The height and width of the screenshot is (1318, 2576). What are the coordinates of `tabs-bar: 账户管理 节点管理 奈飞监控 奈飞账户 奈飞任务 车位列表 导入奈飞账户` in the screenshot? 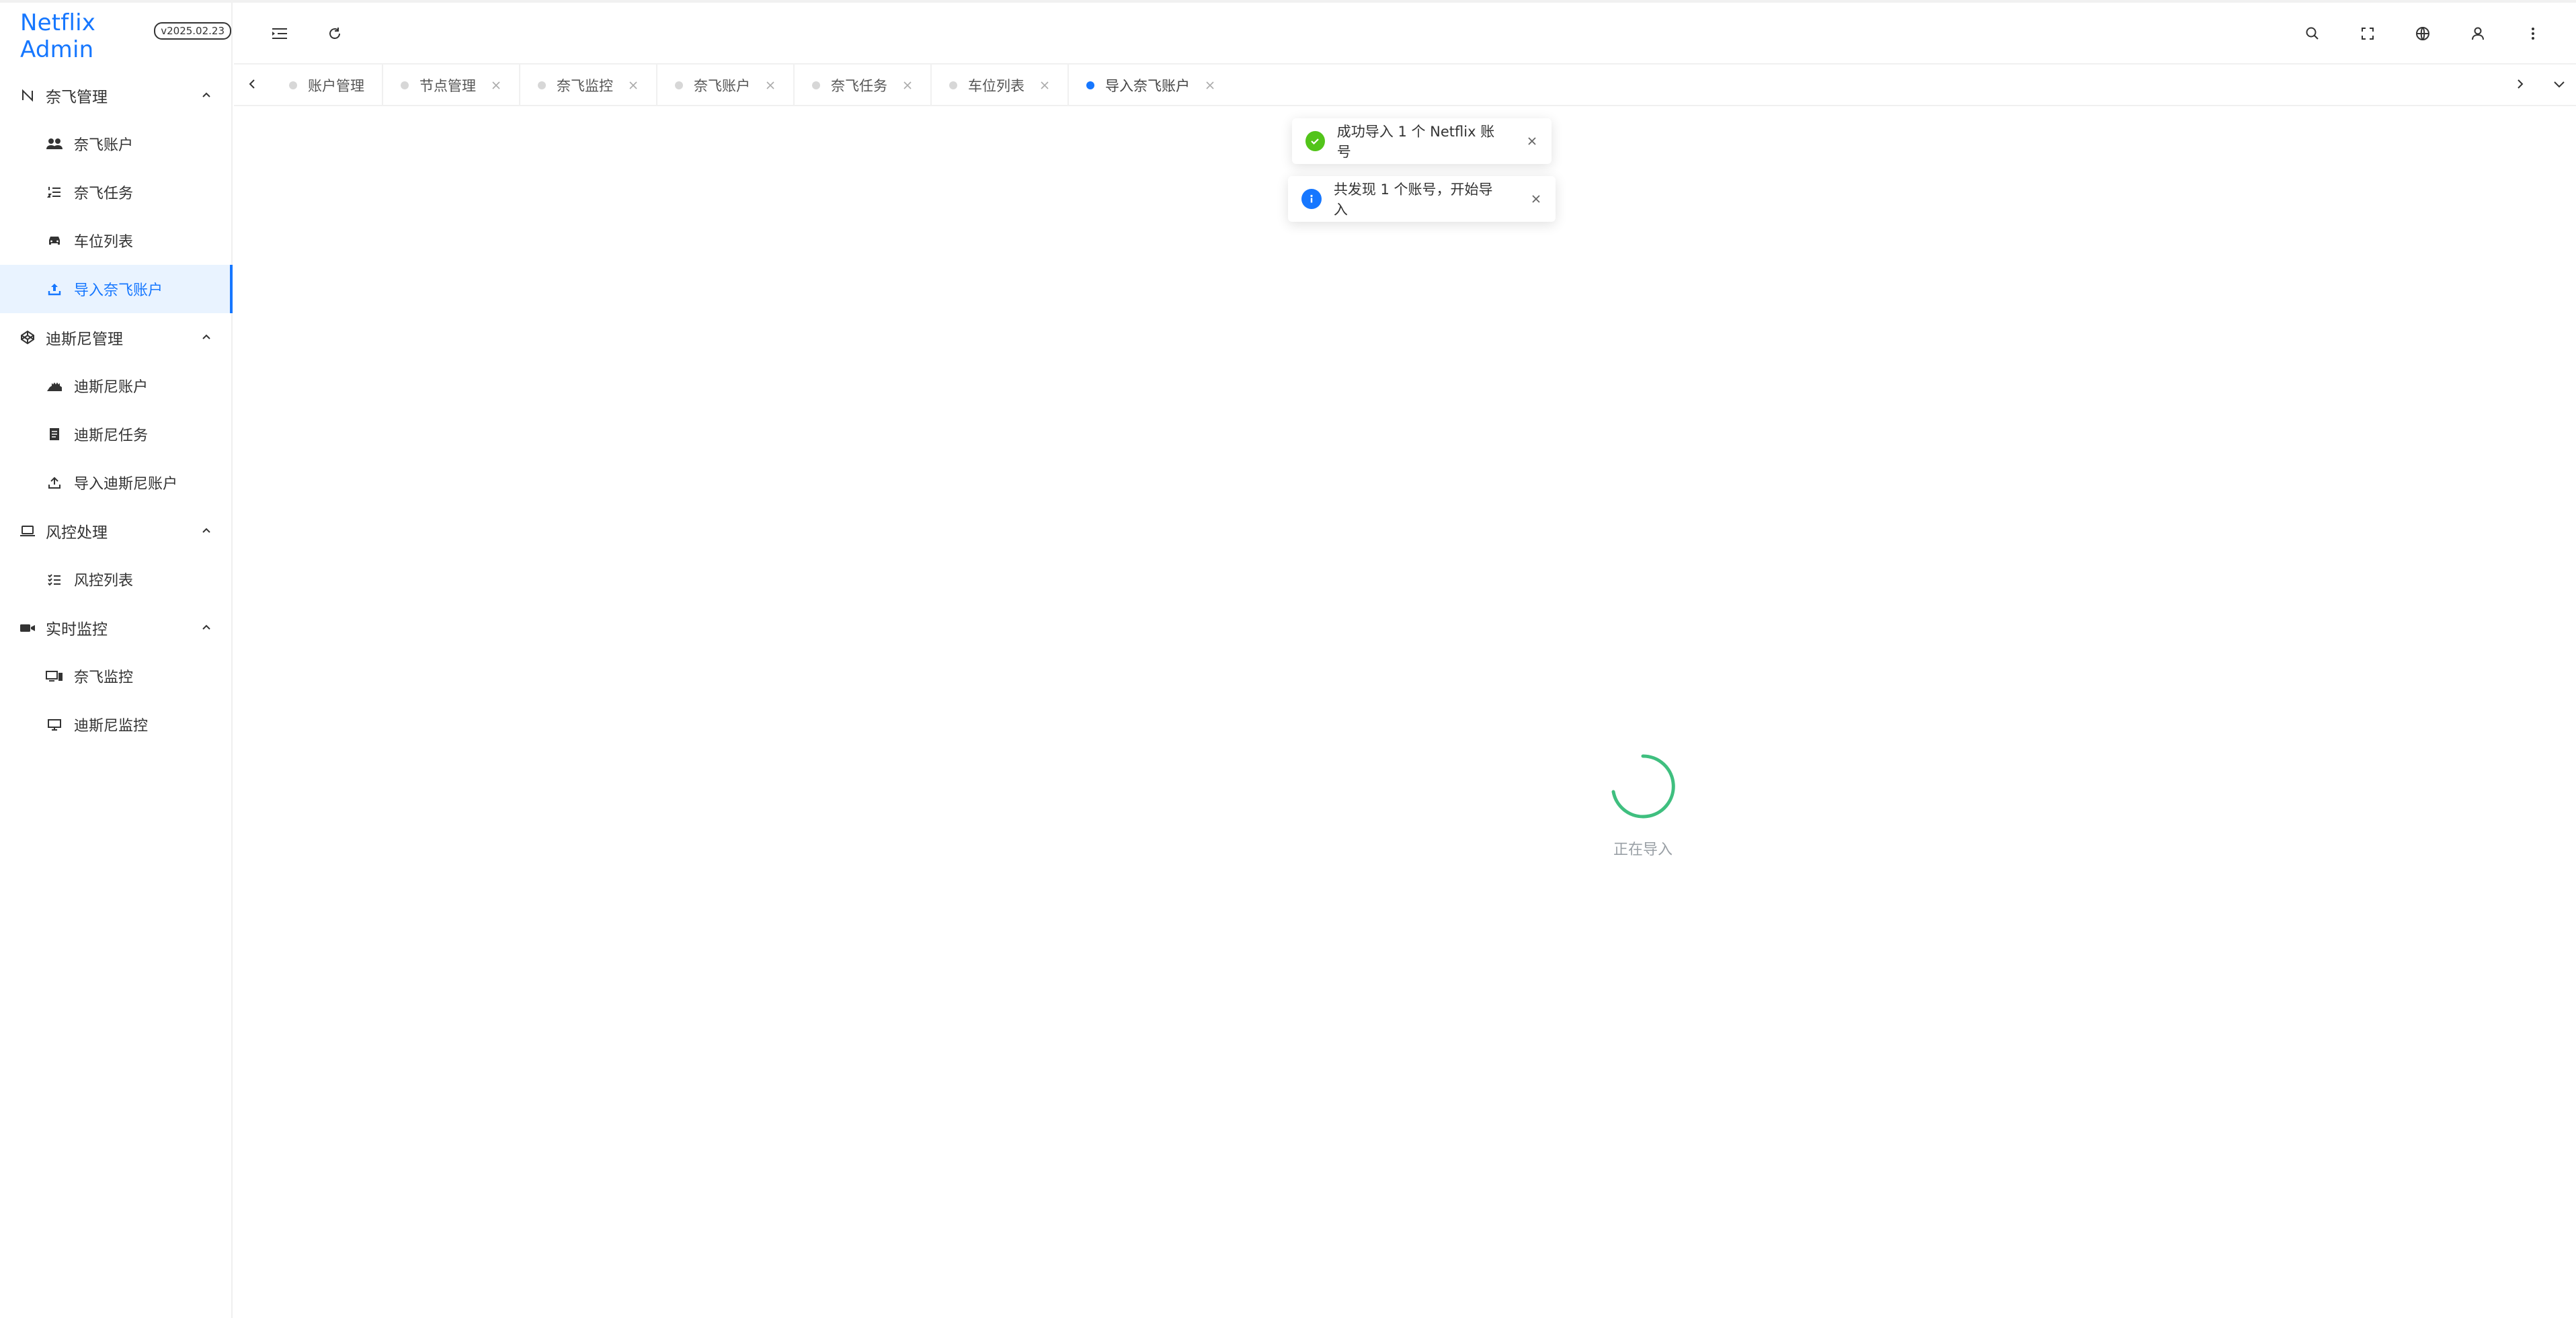 It's located at (1405, 85).